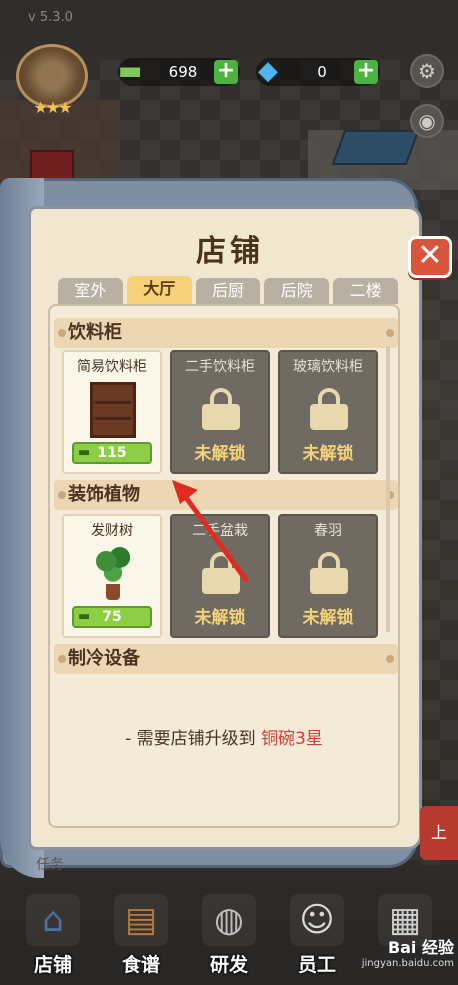 This screenshot has width=458, height=985. Describe the element at coordinates (220, 367) in the screenshot. I see `item-name: 二手饮料柜` at that location.